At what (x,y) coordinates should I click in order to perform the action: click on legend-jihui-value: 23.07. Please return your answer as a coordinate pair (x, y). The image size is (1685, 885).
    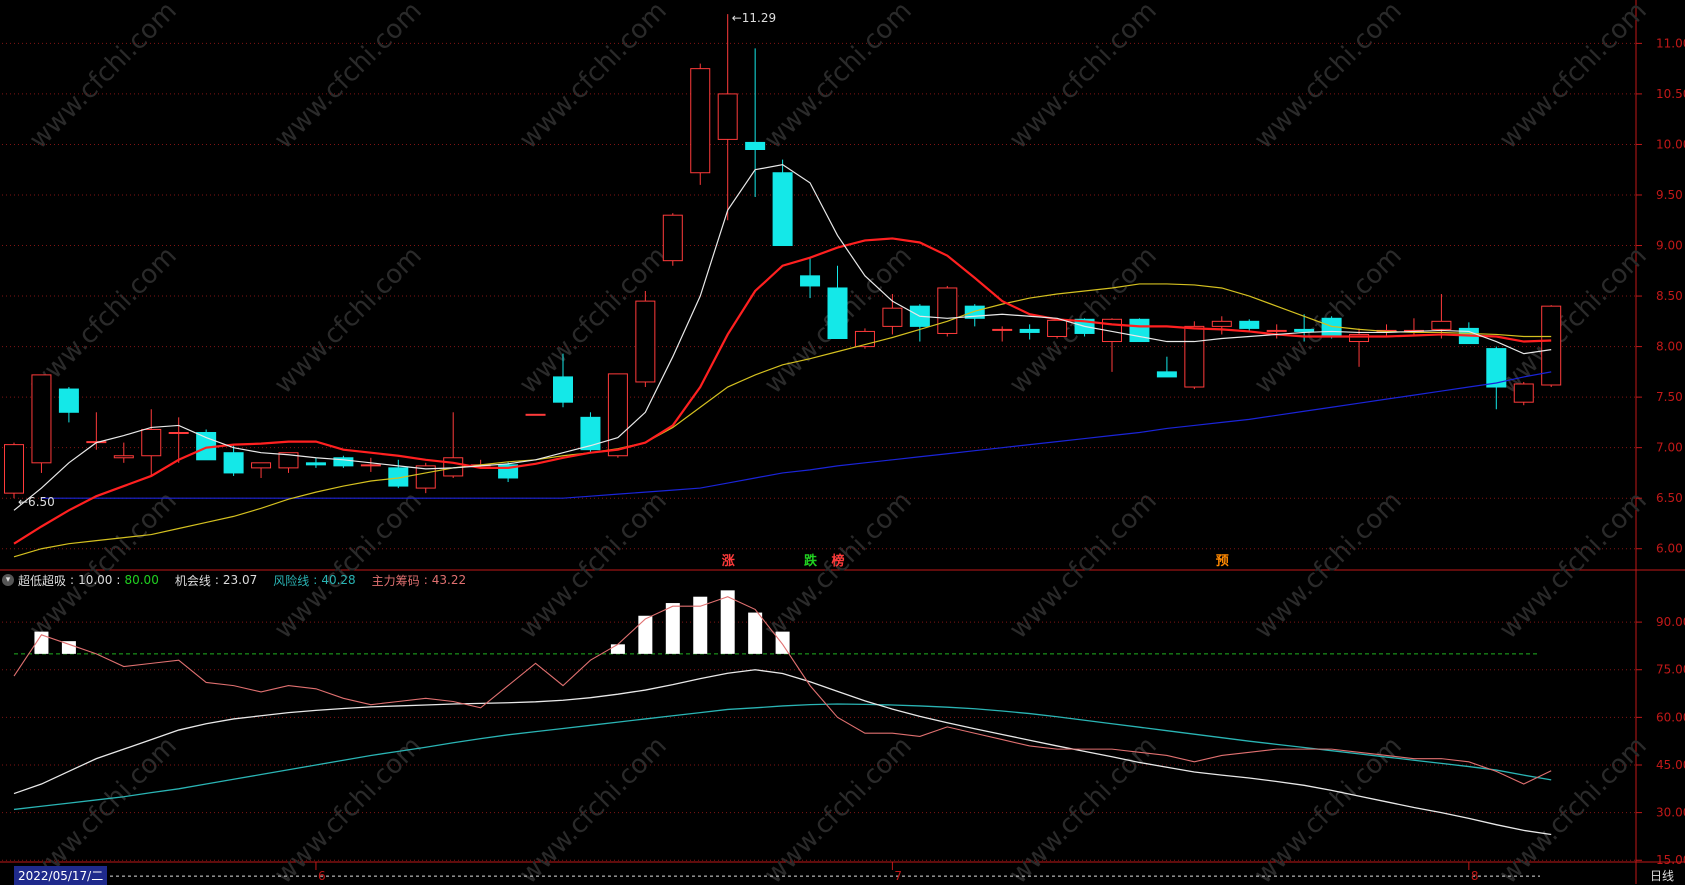
    Looking at the image, I should click on (240, 580).